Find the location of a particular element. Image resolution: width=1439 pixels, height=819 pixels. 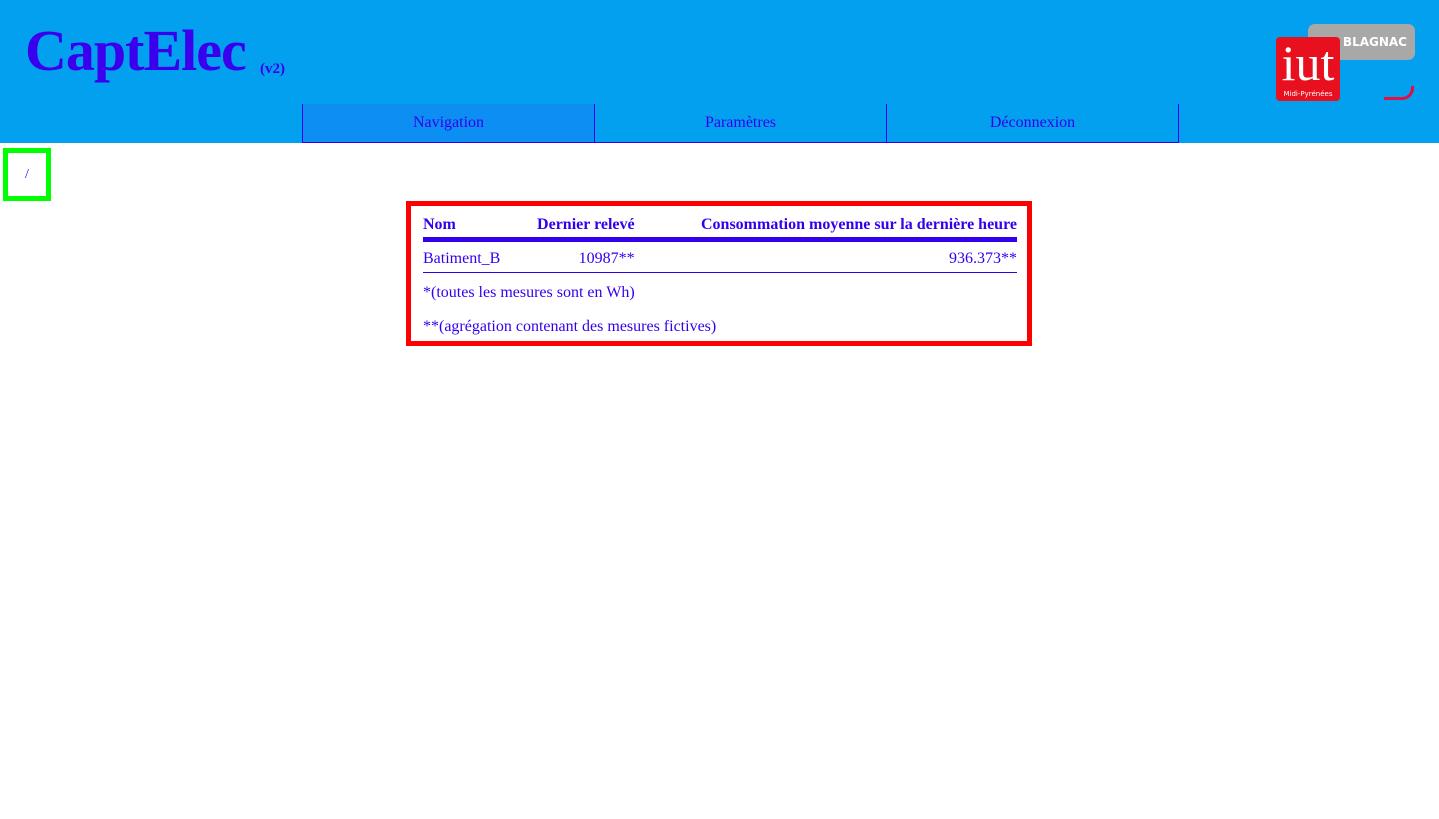

column-header-nom: Nom is located at coordinates (470, 228).